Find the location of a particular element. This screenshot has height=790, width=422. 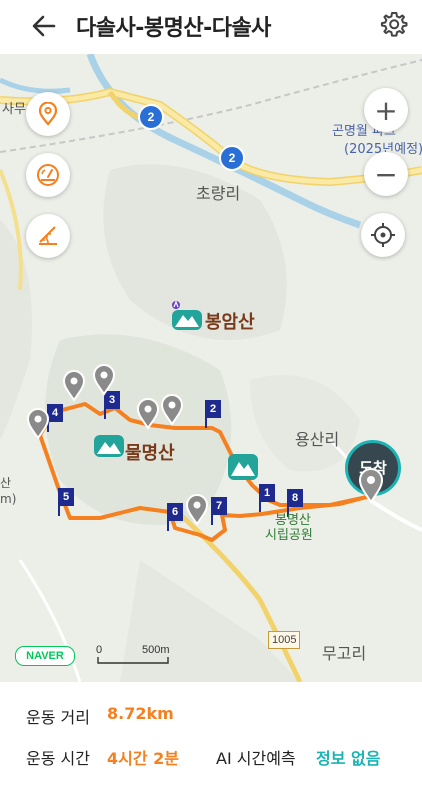

arrival-pin-icon is located at coordinates (371, 486).